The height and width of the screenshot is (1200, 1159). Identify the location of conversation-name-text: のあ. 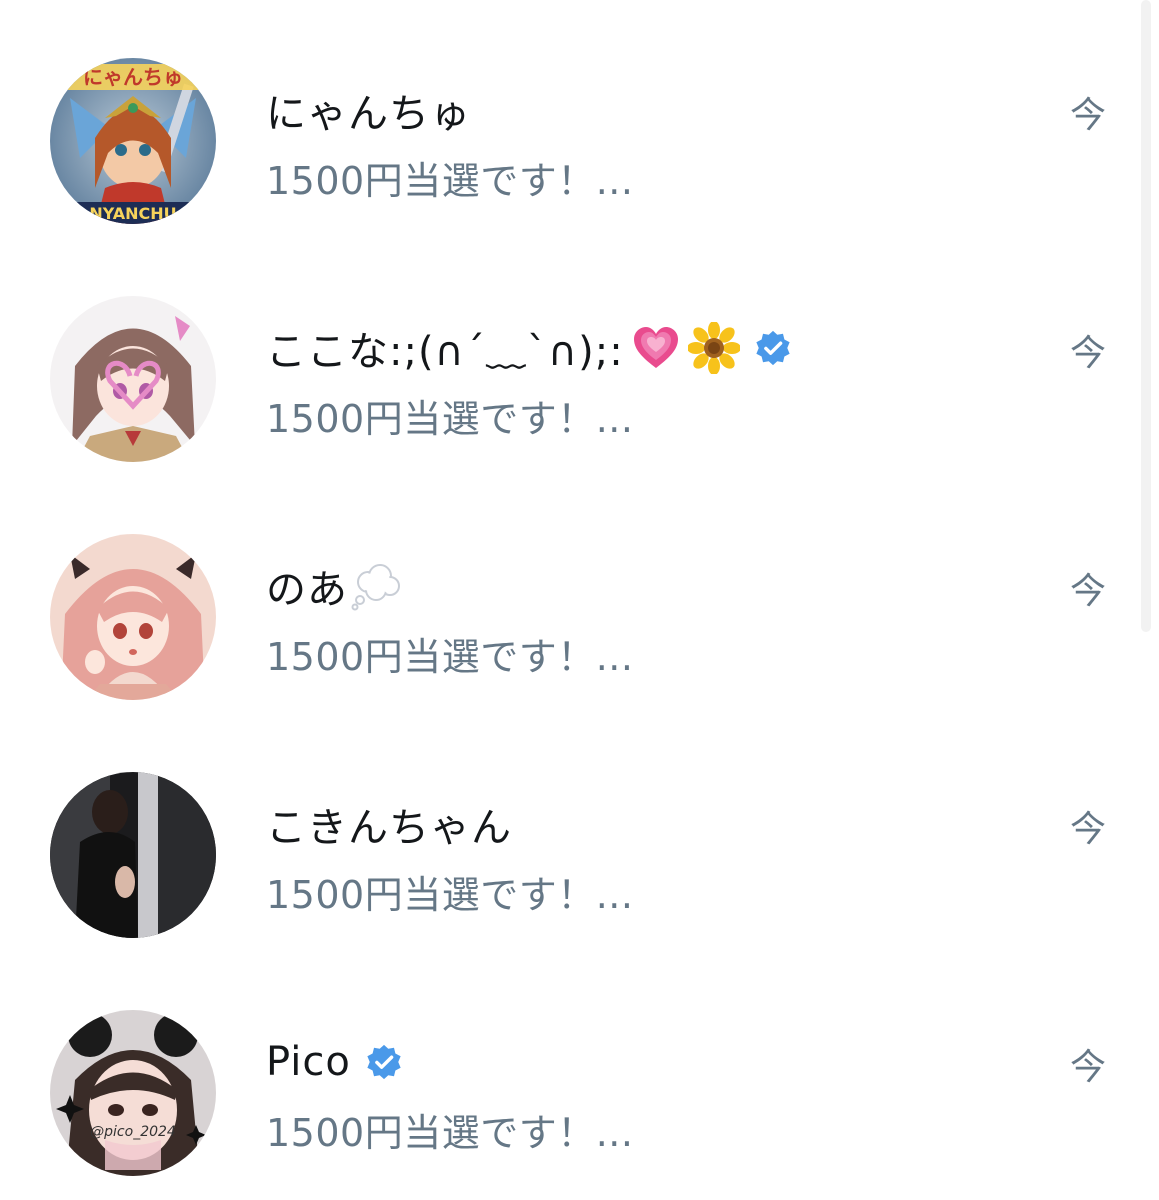
(307, 590).